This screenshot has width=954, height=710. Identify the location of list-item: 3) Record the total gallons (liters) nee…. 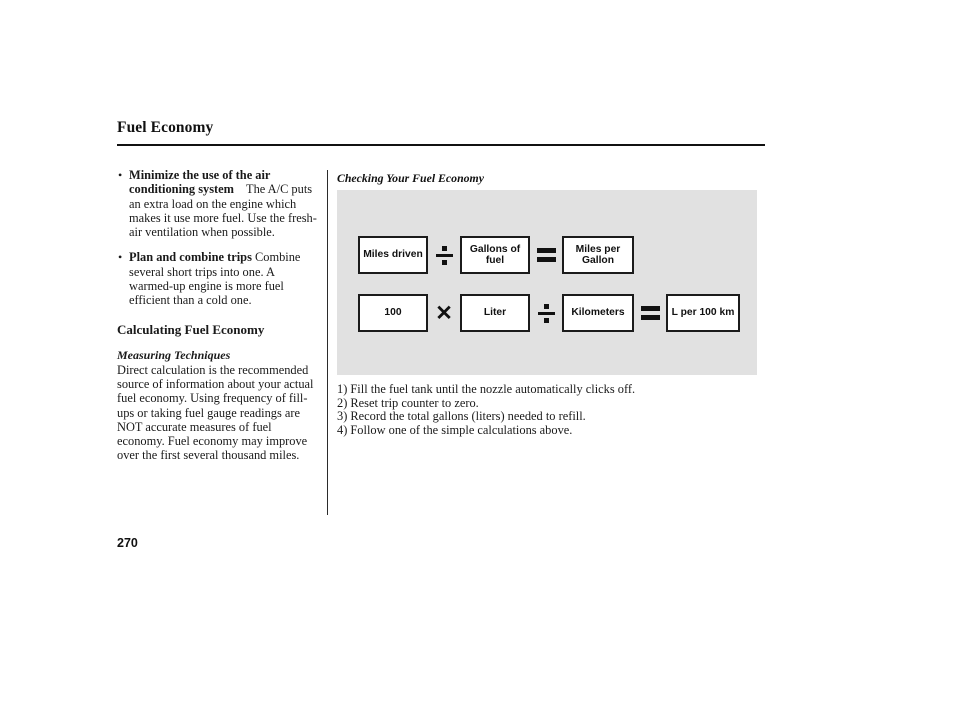
(461, 416).